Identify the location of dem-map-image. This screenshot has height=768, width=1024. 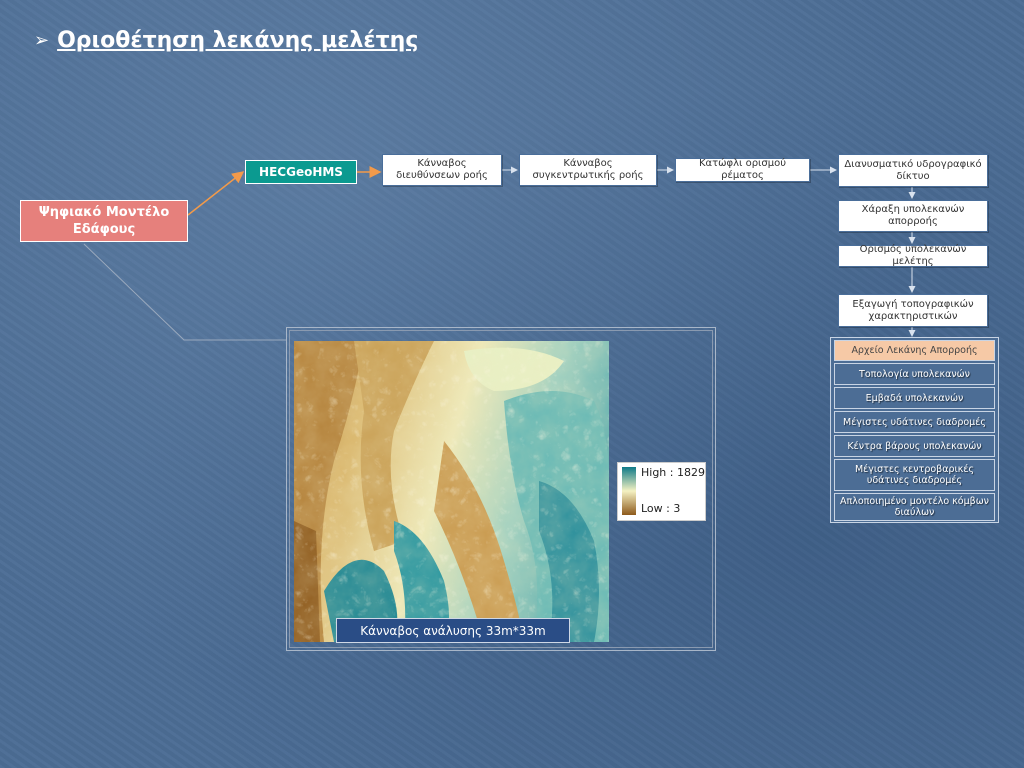
(451, 491).